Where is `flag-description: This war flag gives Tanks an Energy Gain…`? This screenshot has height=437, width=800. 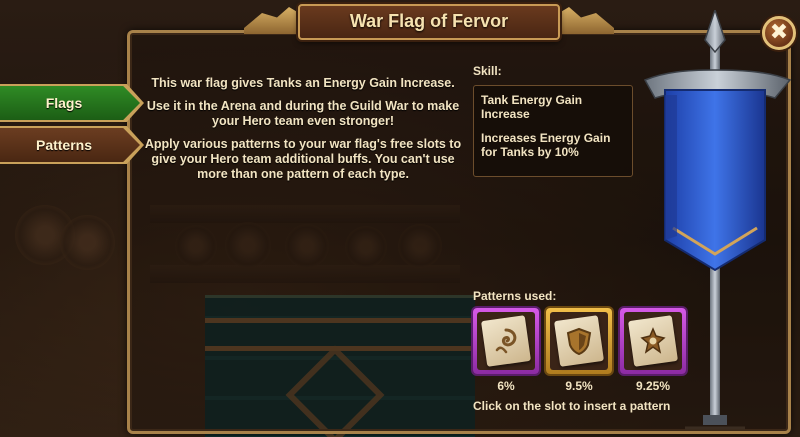 flag-description: This war flag gives Tanks an Energy Gain… is located at coordinates (303, 133).